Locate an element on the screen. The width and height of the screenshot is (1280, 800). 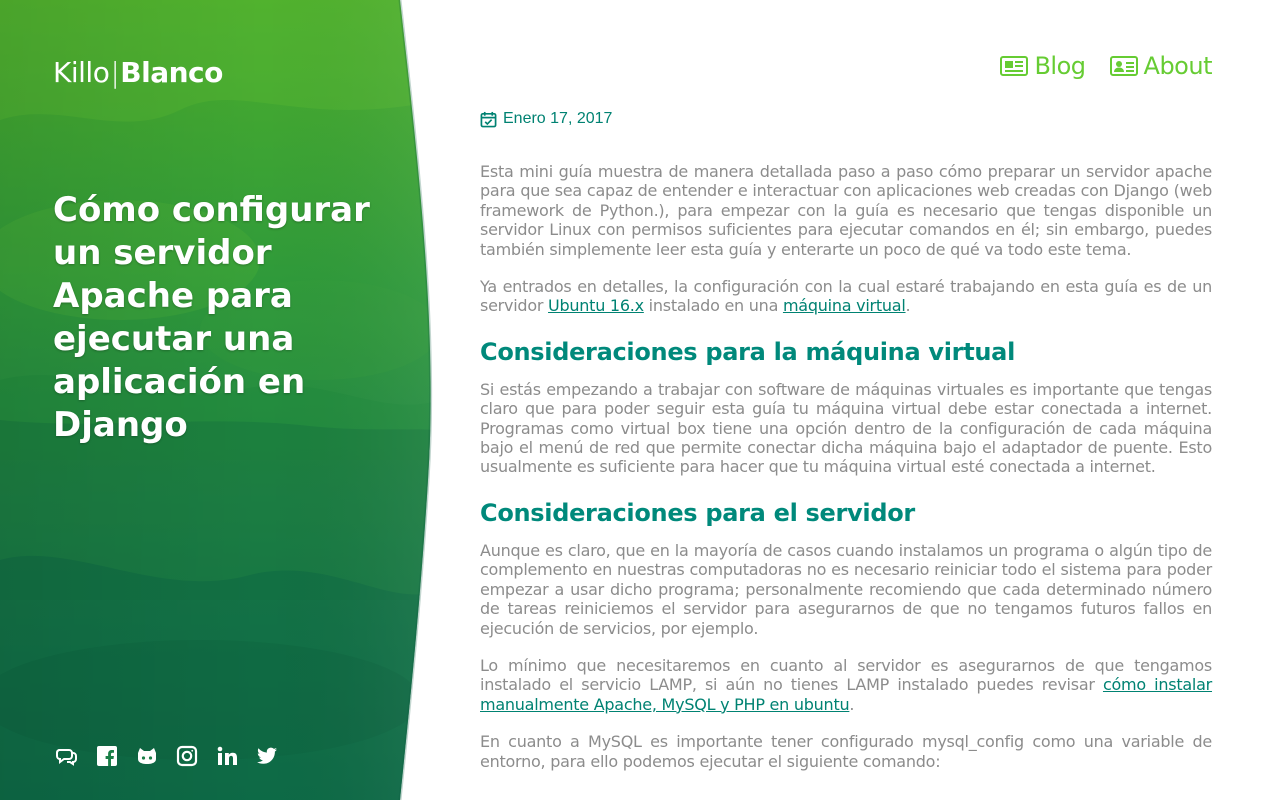
calendar-check-icon is located at coordinates (488, 119).